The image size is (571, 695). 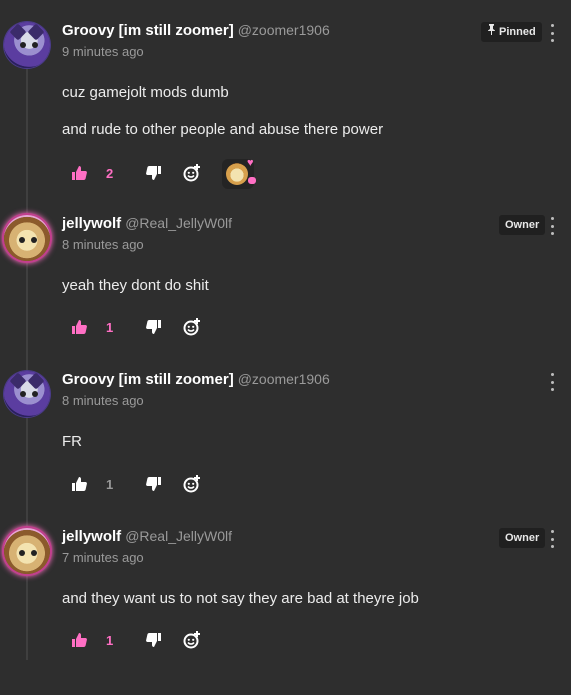 I want to click on like-count: 2, so click(x=110, y=173).